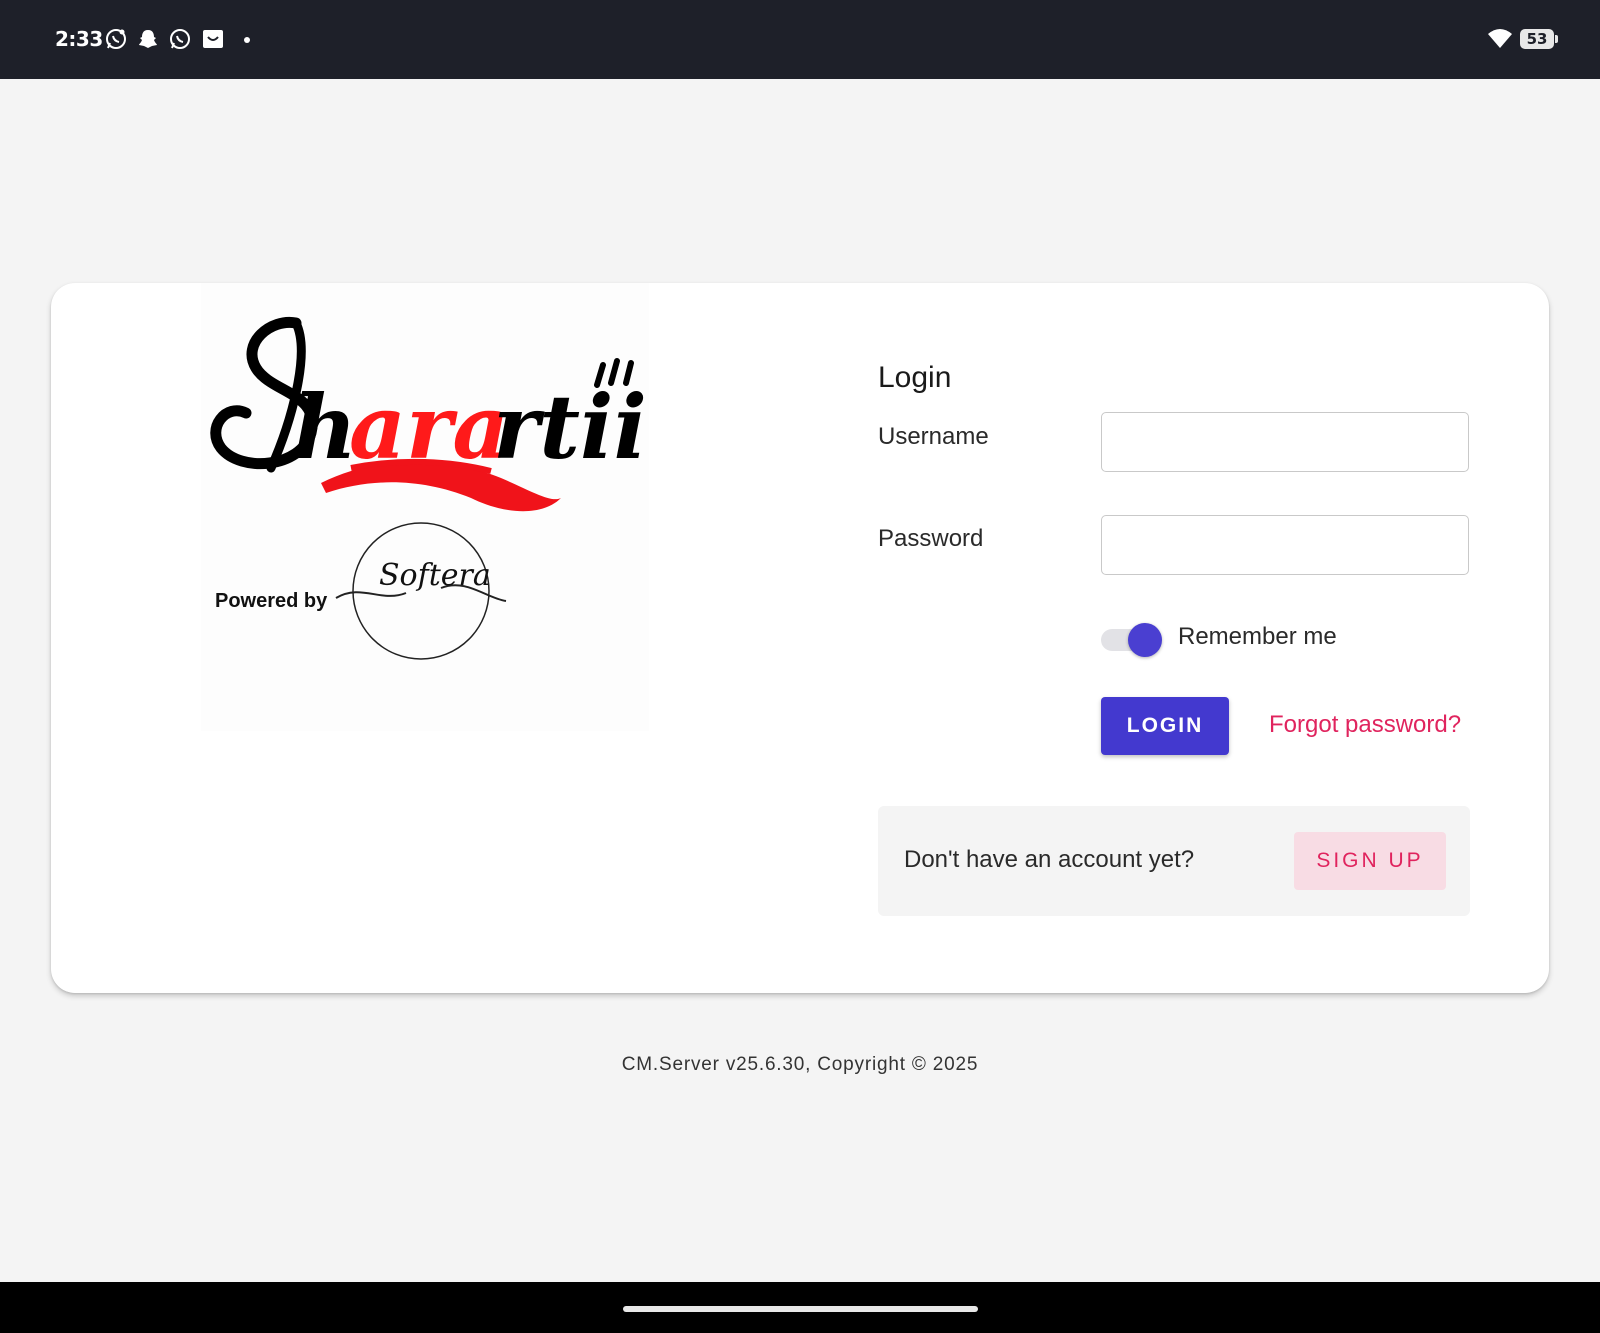 The image size is (1600, 1333). I want to click on status-time: 2:33, so click(79, 39).